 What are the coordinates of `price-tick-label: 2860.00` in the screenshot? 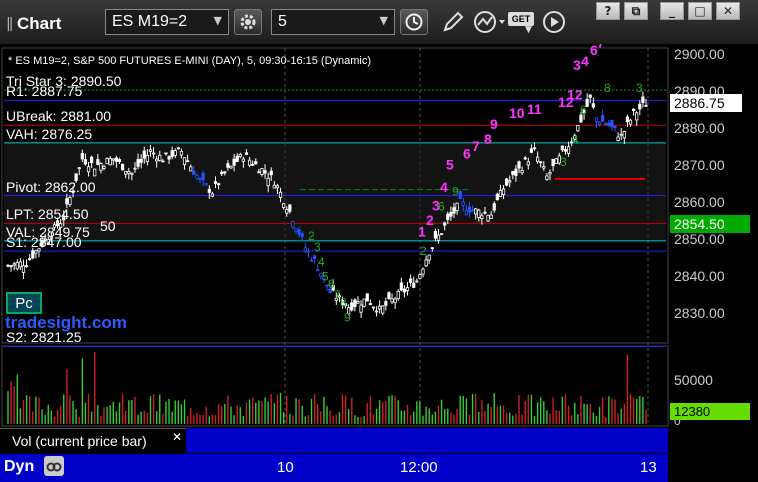 It's located at (699, 202).